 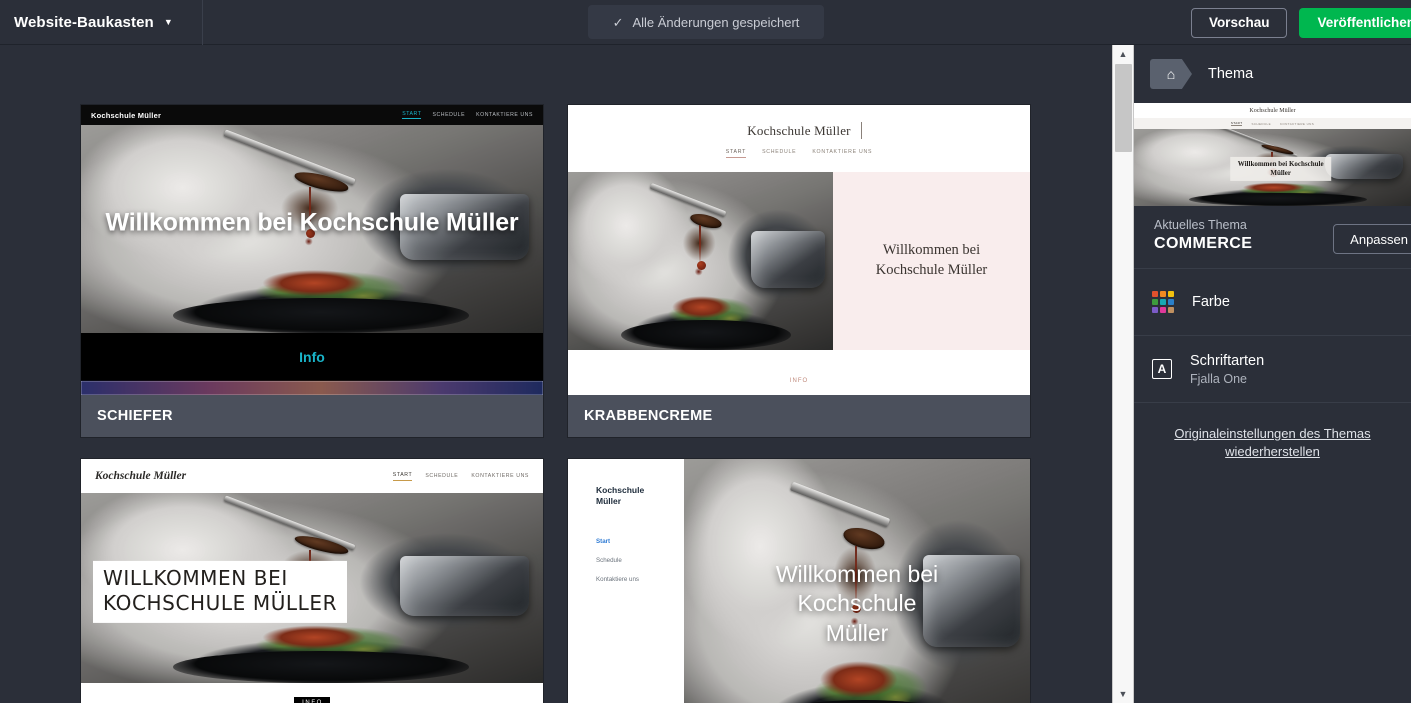 What do you see at coordinates (312, 357) in the screenshot?
I see `preview-info-bar: Info` at bounding box center [312, 357].